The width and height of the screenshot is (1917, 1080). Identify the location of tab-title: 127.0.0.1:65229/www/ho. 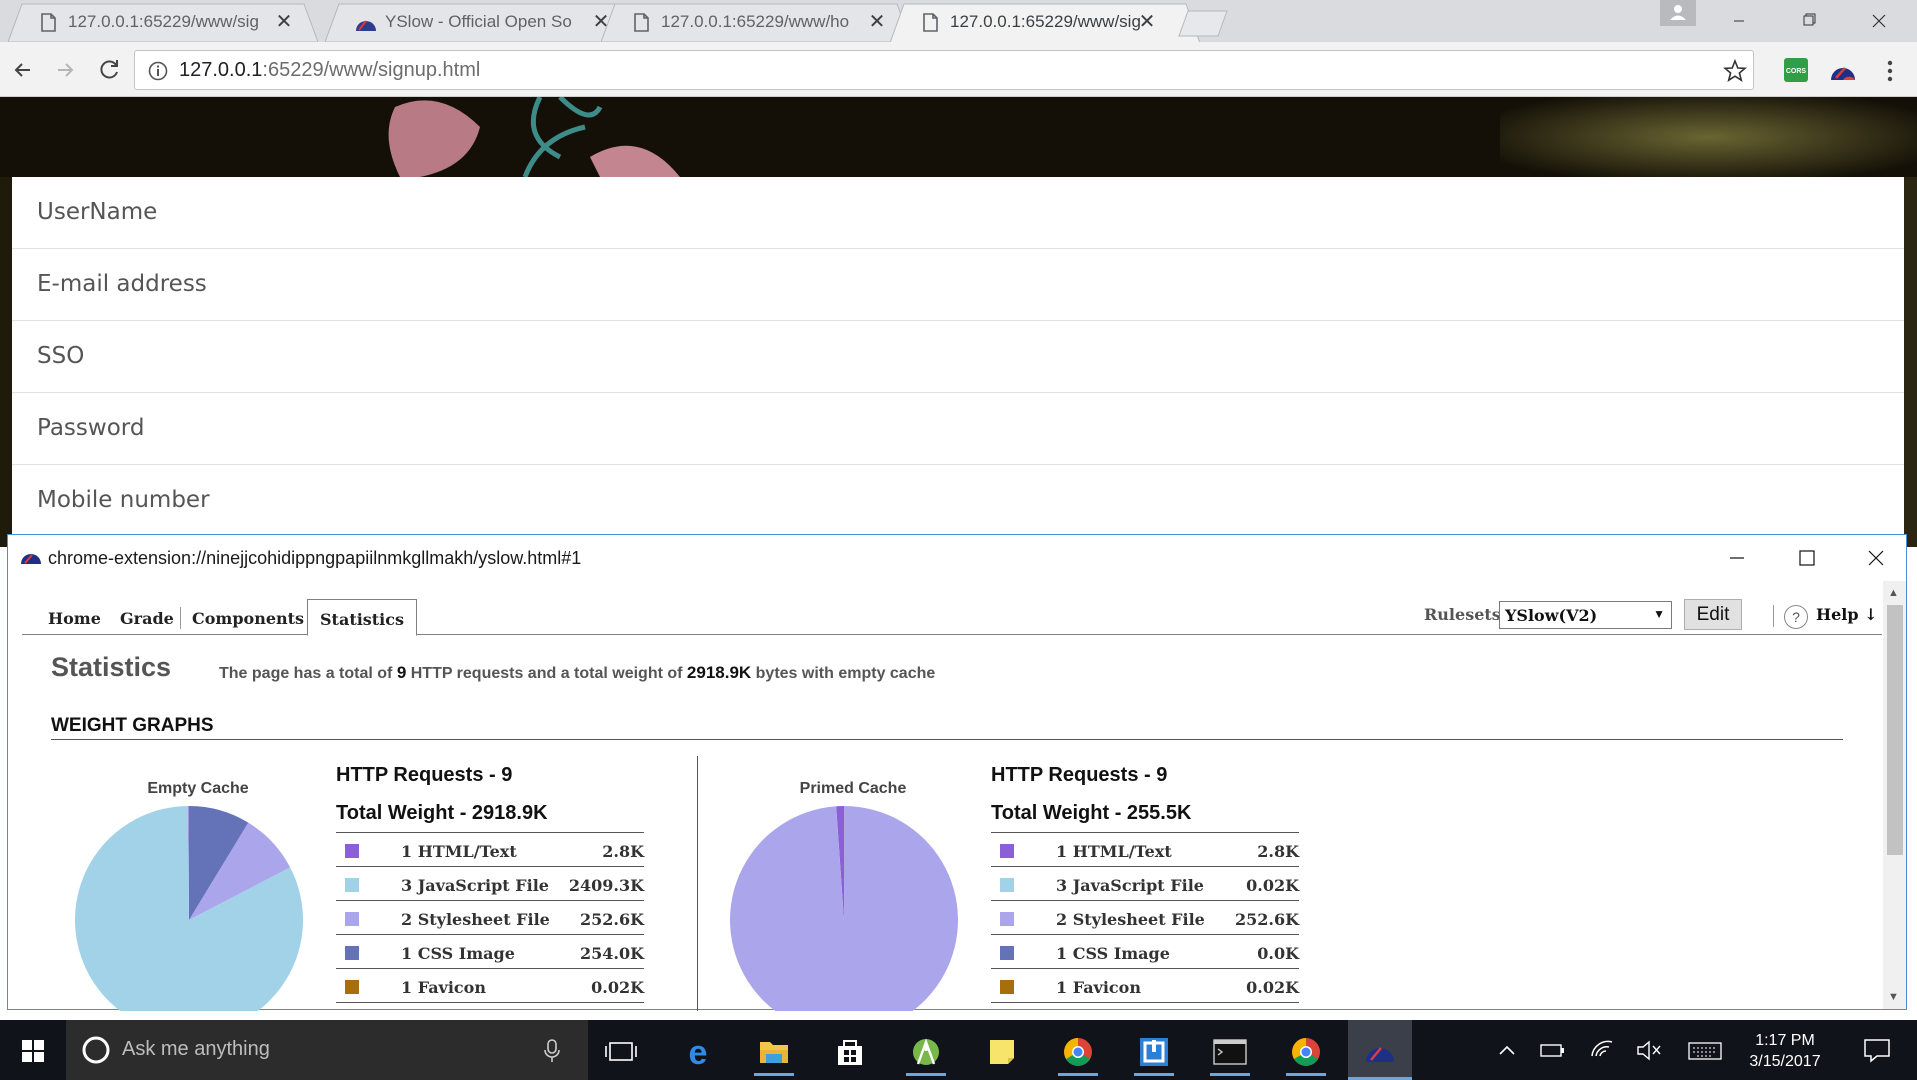
(755, 21).